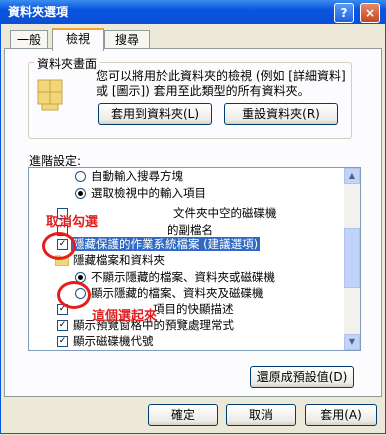 The image size is (386, 435). What do you see at coordinates (119, 260) in the screenshot?
I see `list-item-label: 隱藏檔案和資料夾` at bounding box center [119, 260].